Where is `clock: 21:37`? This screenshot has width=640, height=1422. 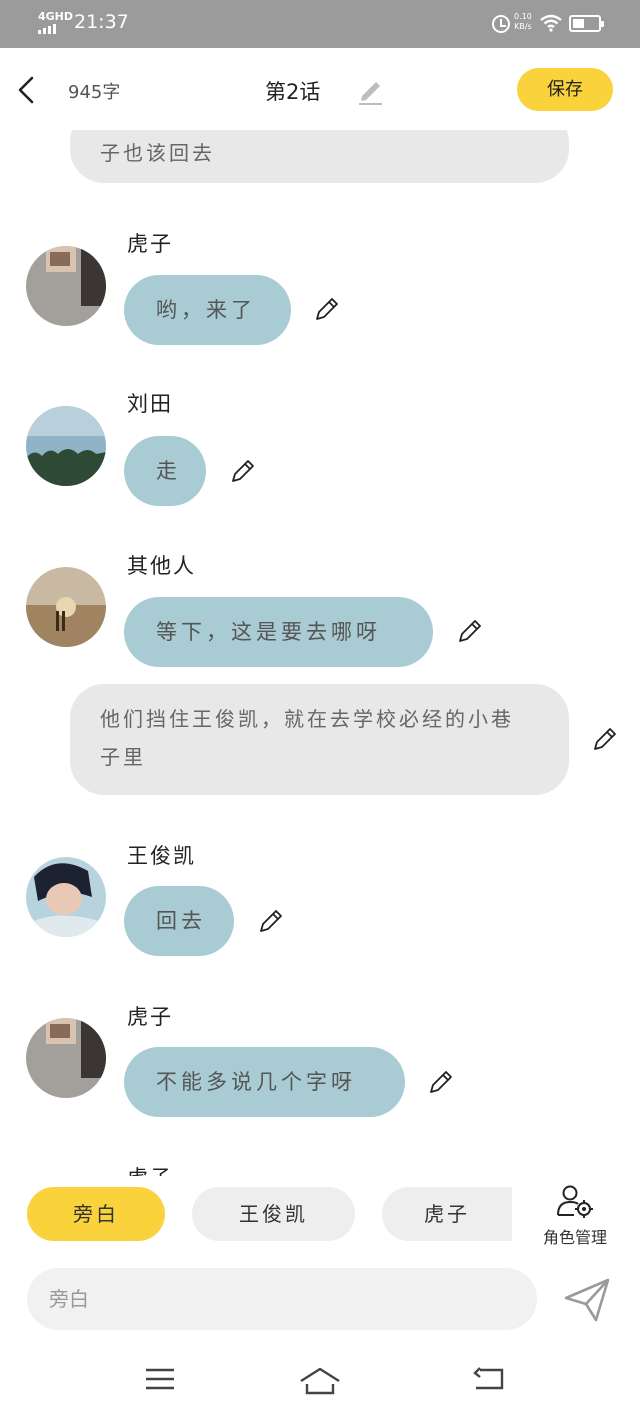 clock: 21:37 is located at coordinates (101, 22).